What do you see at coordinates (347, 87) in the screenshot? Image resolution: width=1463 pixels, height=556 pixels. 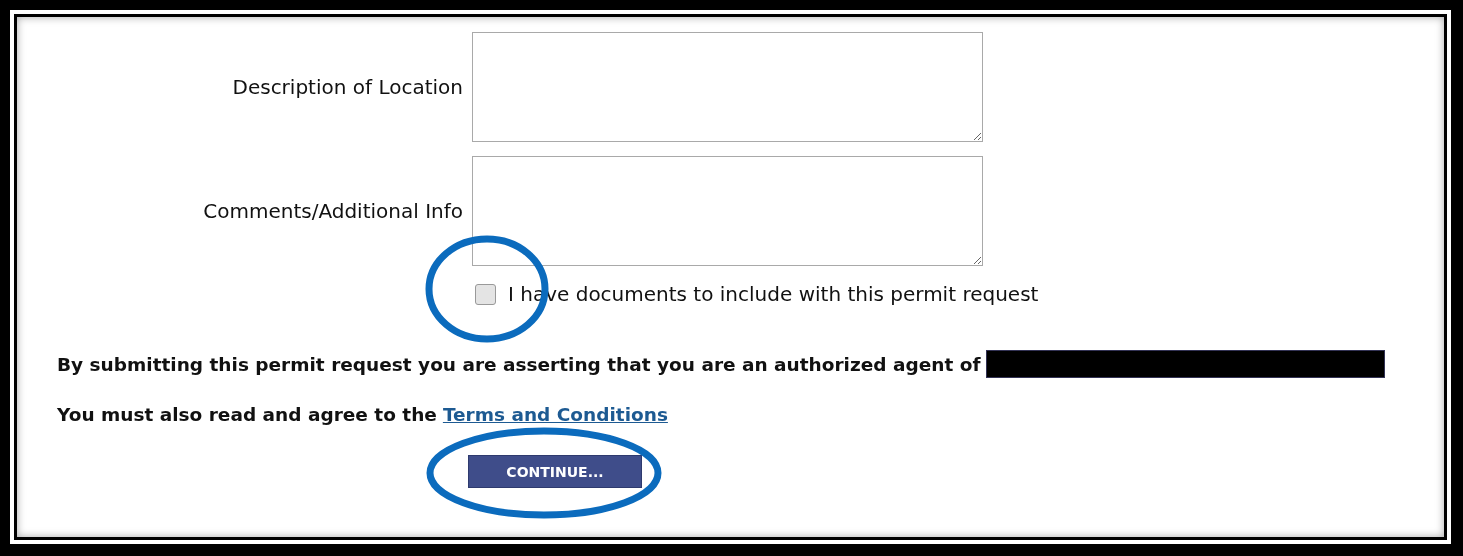 I see `field-label: Description of Location` at bounding box center [347, 87].